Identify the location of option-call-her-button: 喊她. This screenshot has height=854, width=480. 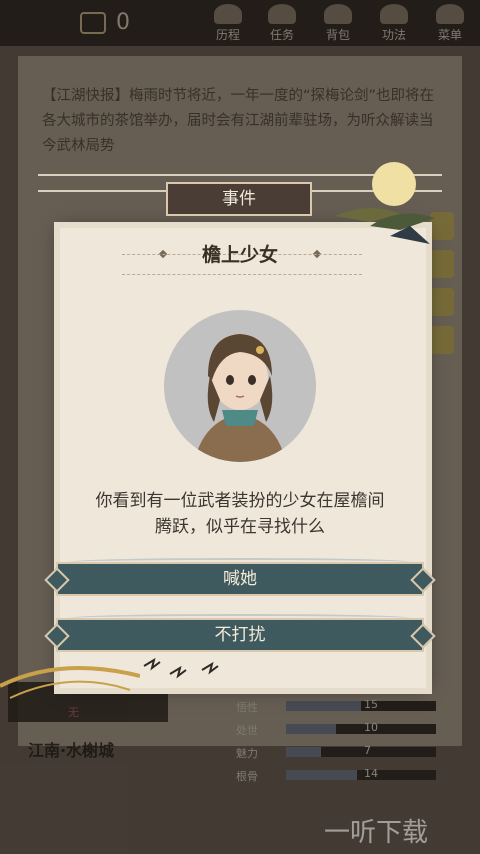
(240, 579).